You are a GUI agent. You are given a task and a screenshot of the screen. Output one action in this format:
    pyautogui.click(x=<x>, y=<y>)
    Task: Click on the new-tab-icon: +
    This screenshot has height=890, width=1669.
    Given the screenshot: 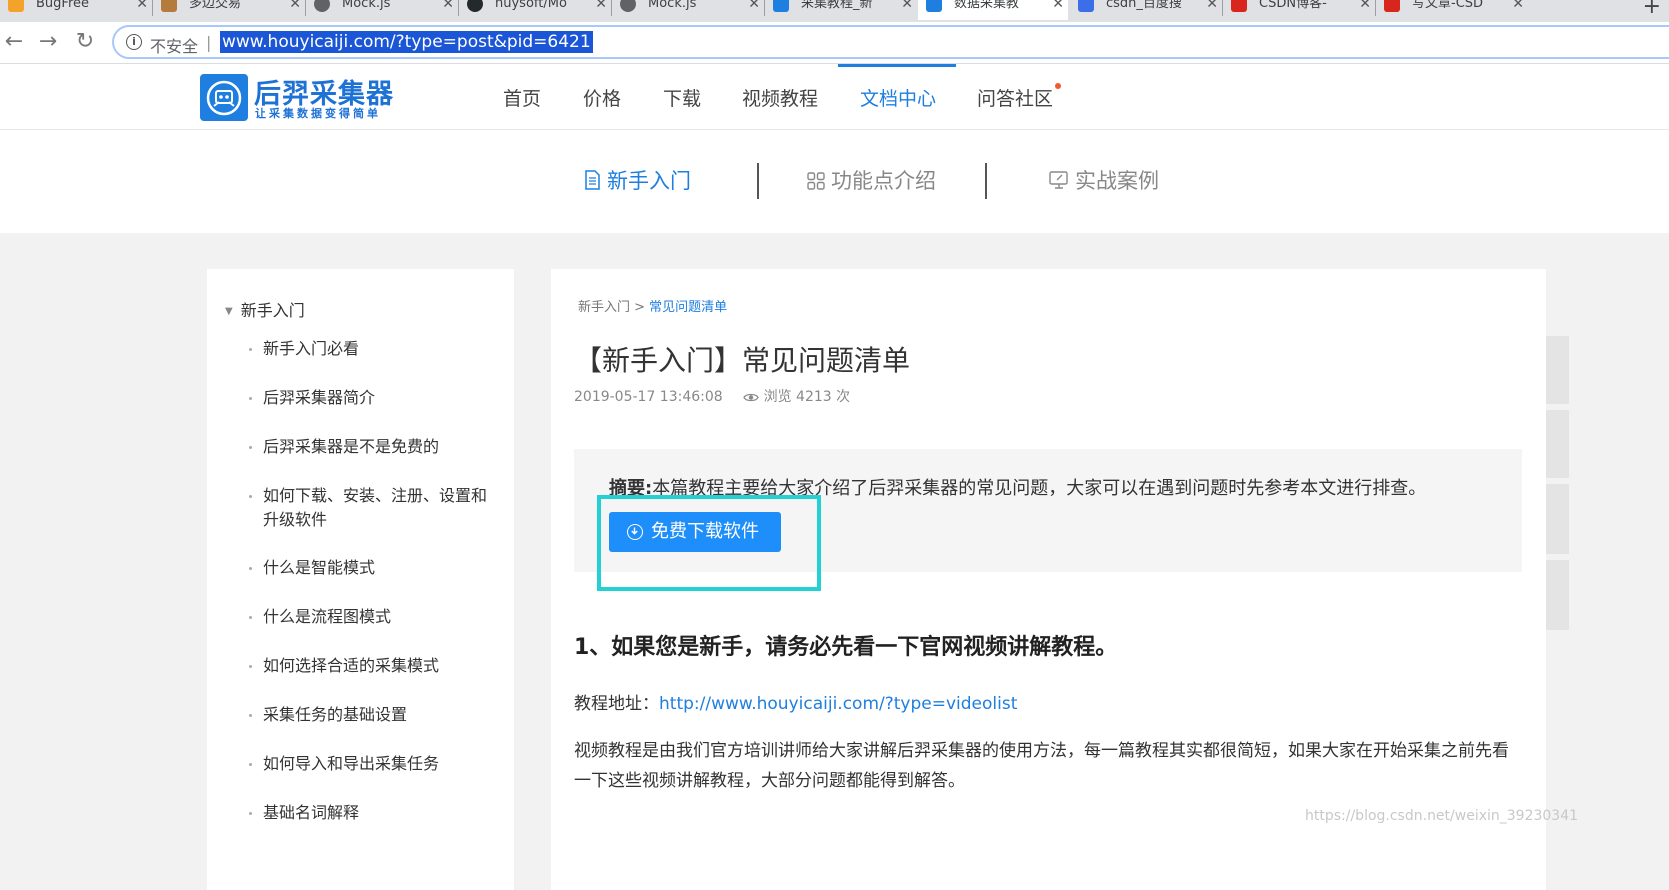 What is the action you would take?
    pyautogui.click(x=1652, y=9)
    